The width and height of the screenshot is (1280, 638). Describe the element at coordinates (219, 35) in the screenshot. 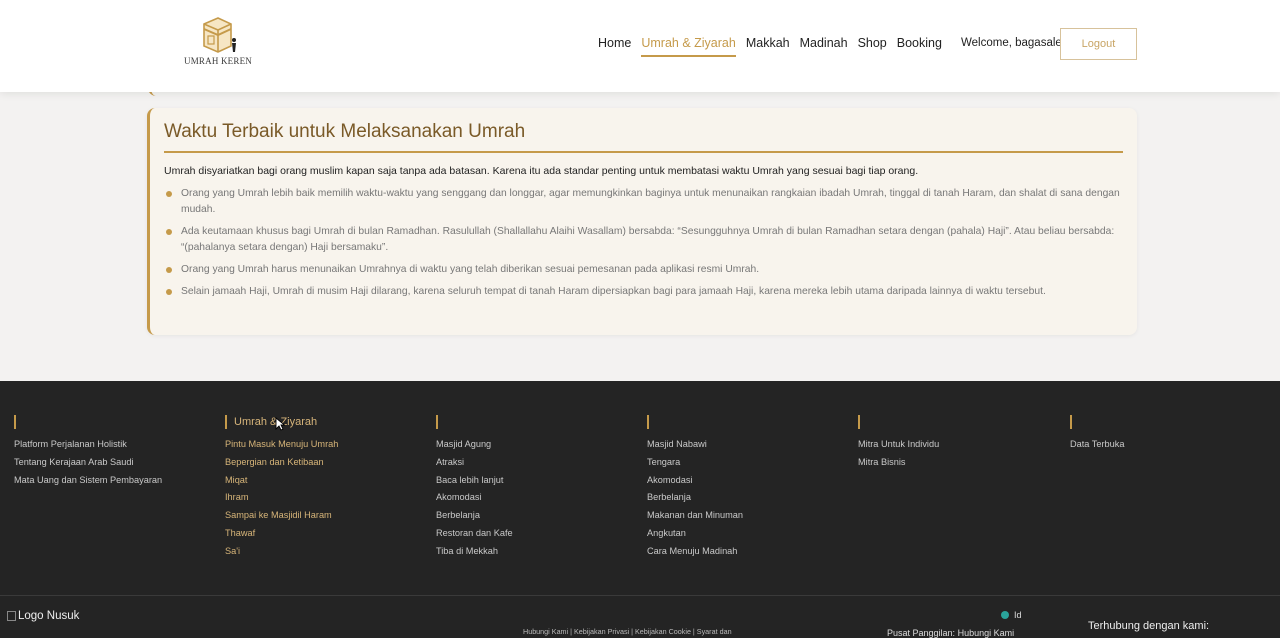

I see `kaaba-logo-icon` at that location.